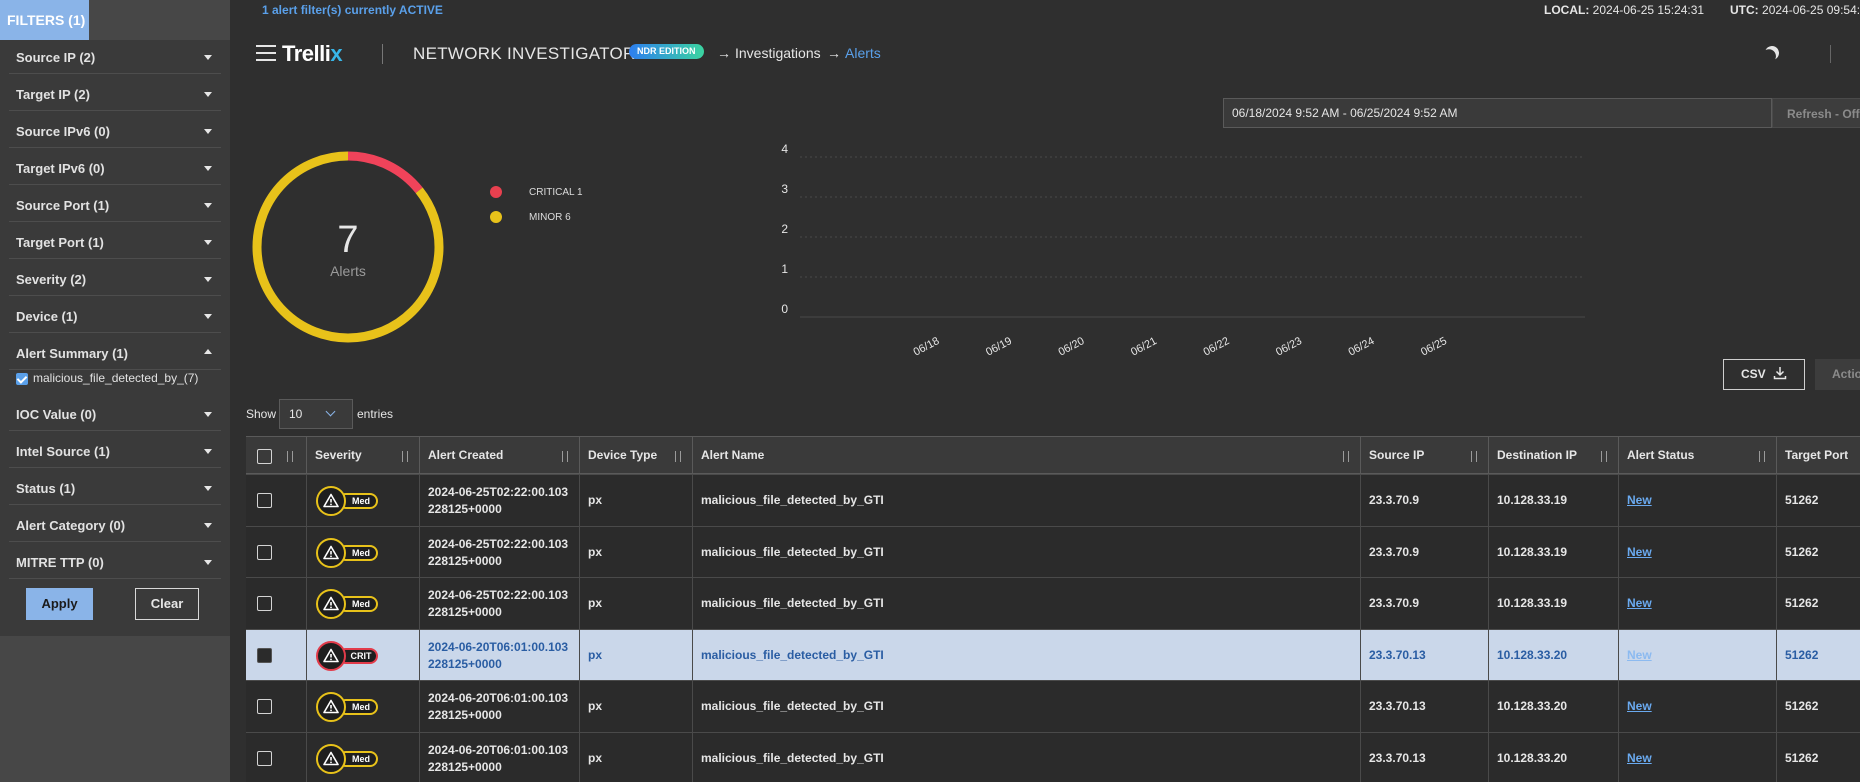 The width and height of the screenshot is (1860, 782). I want to click on menu-icon, so click(266, 53).